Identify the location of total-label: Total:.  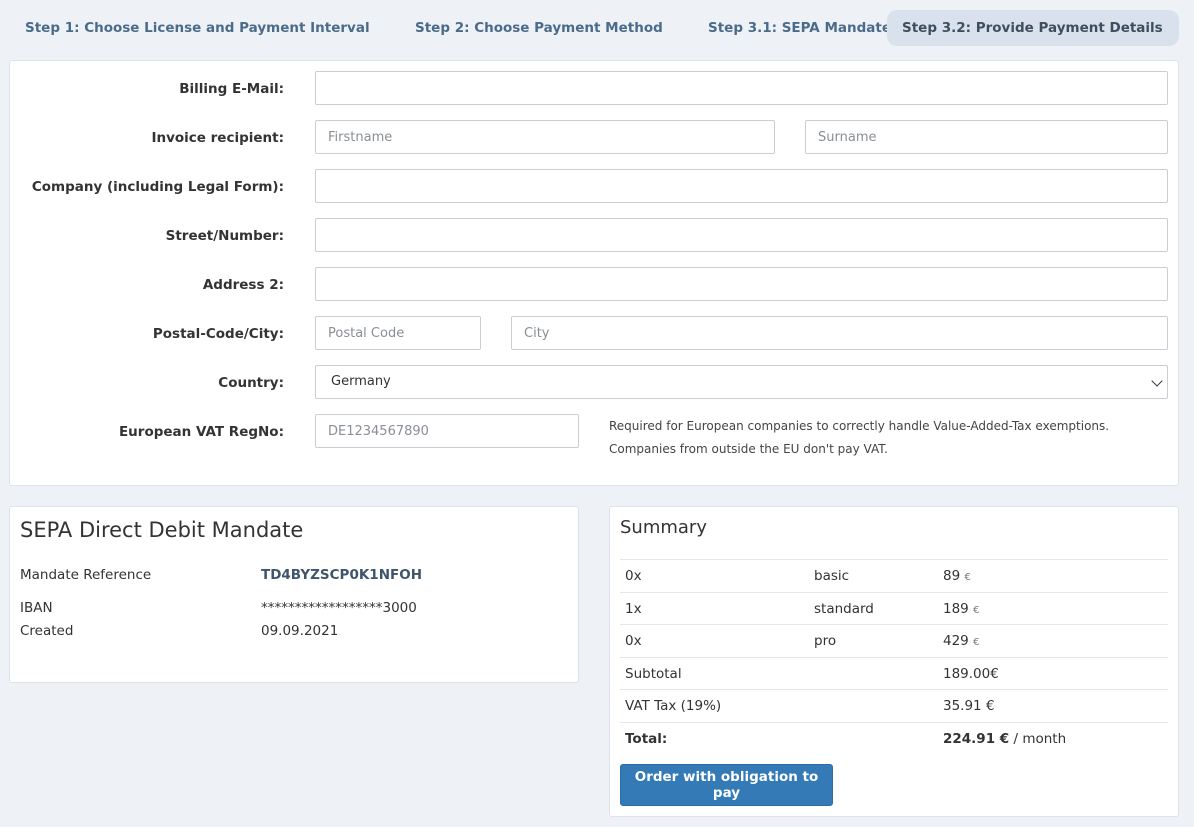
(646, 738).